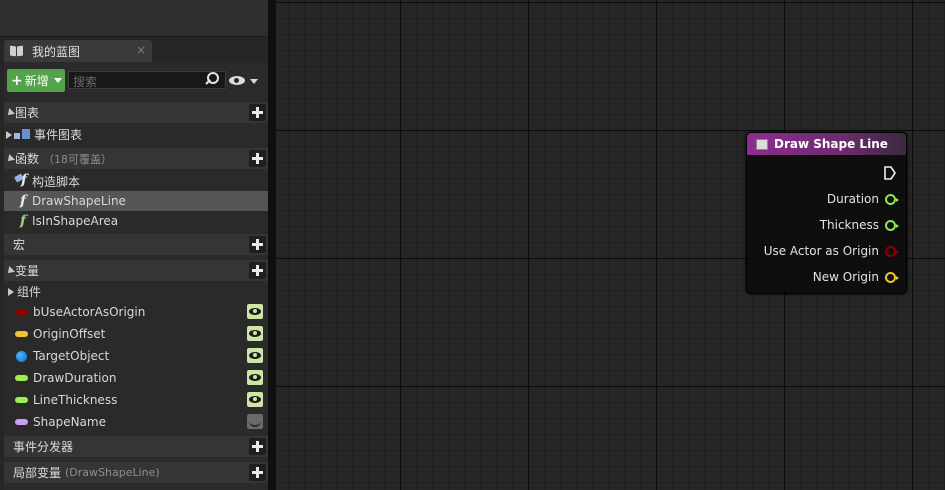  Describe the element at coordinates (29, 292) in the screenshot. I see `components-label: 组件` at that location.